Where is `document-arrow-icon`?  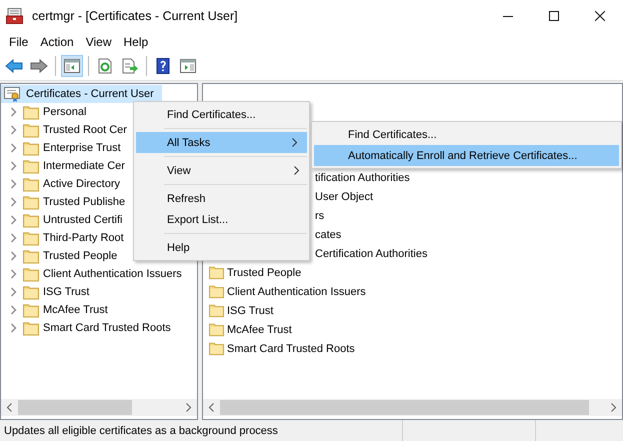
document-arrow-icon is located at coordinates (130, 66).